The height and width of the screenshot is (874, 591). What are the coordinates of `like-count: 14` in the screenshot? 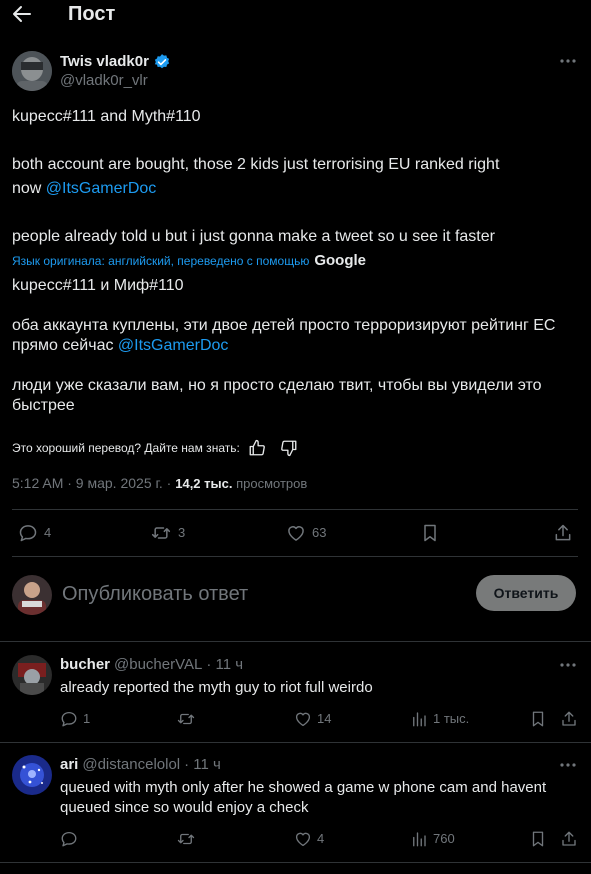 It's located at (324, 718).